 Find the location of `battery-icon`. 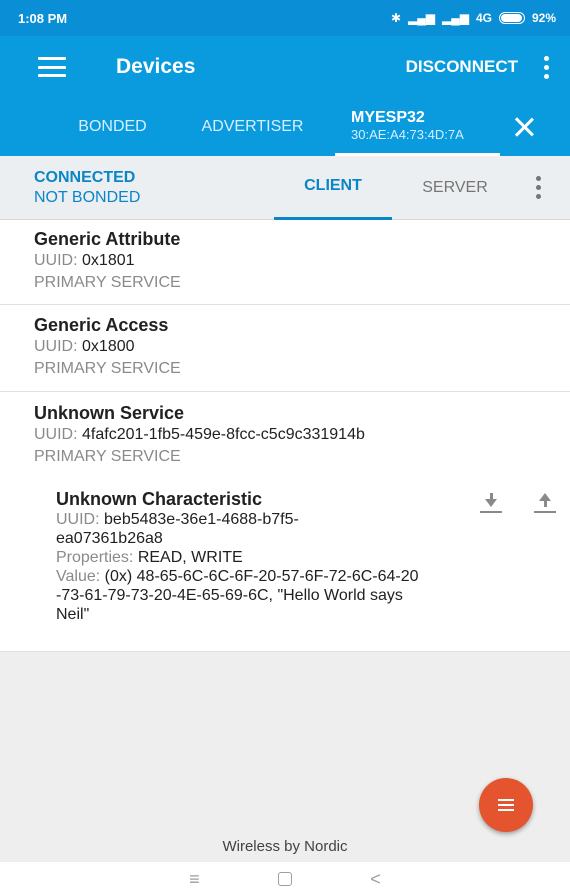

battery-icon is located at coordinates (511, 18).